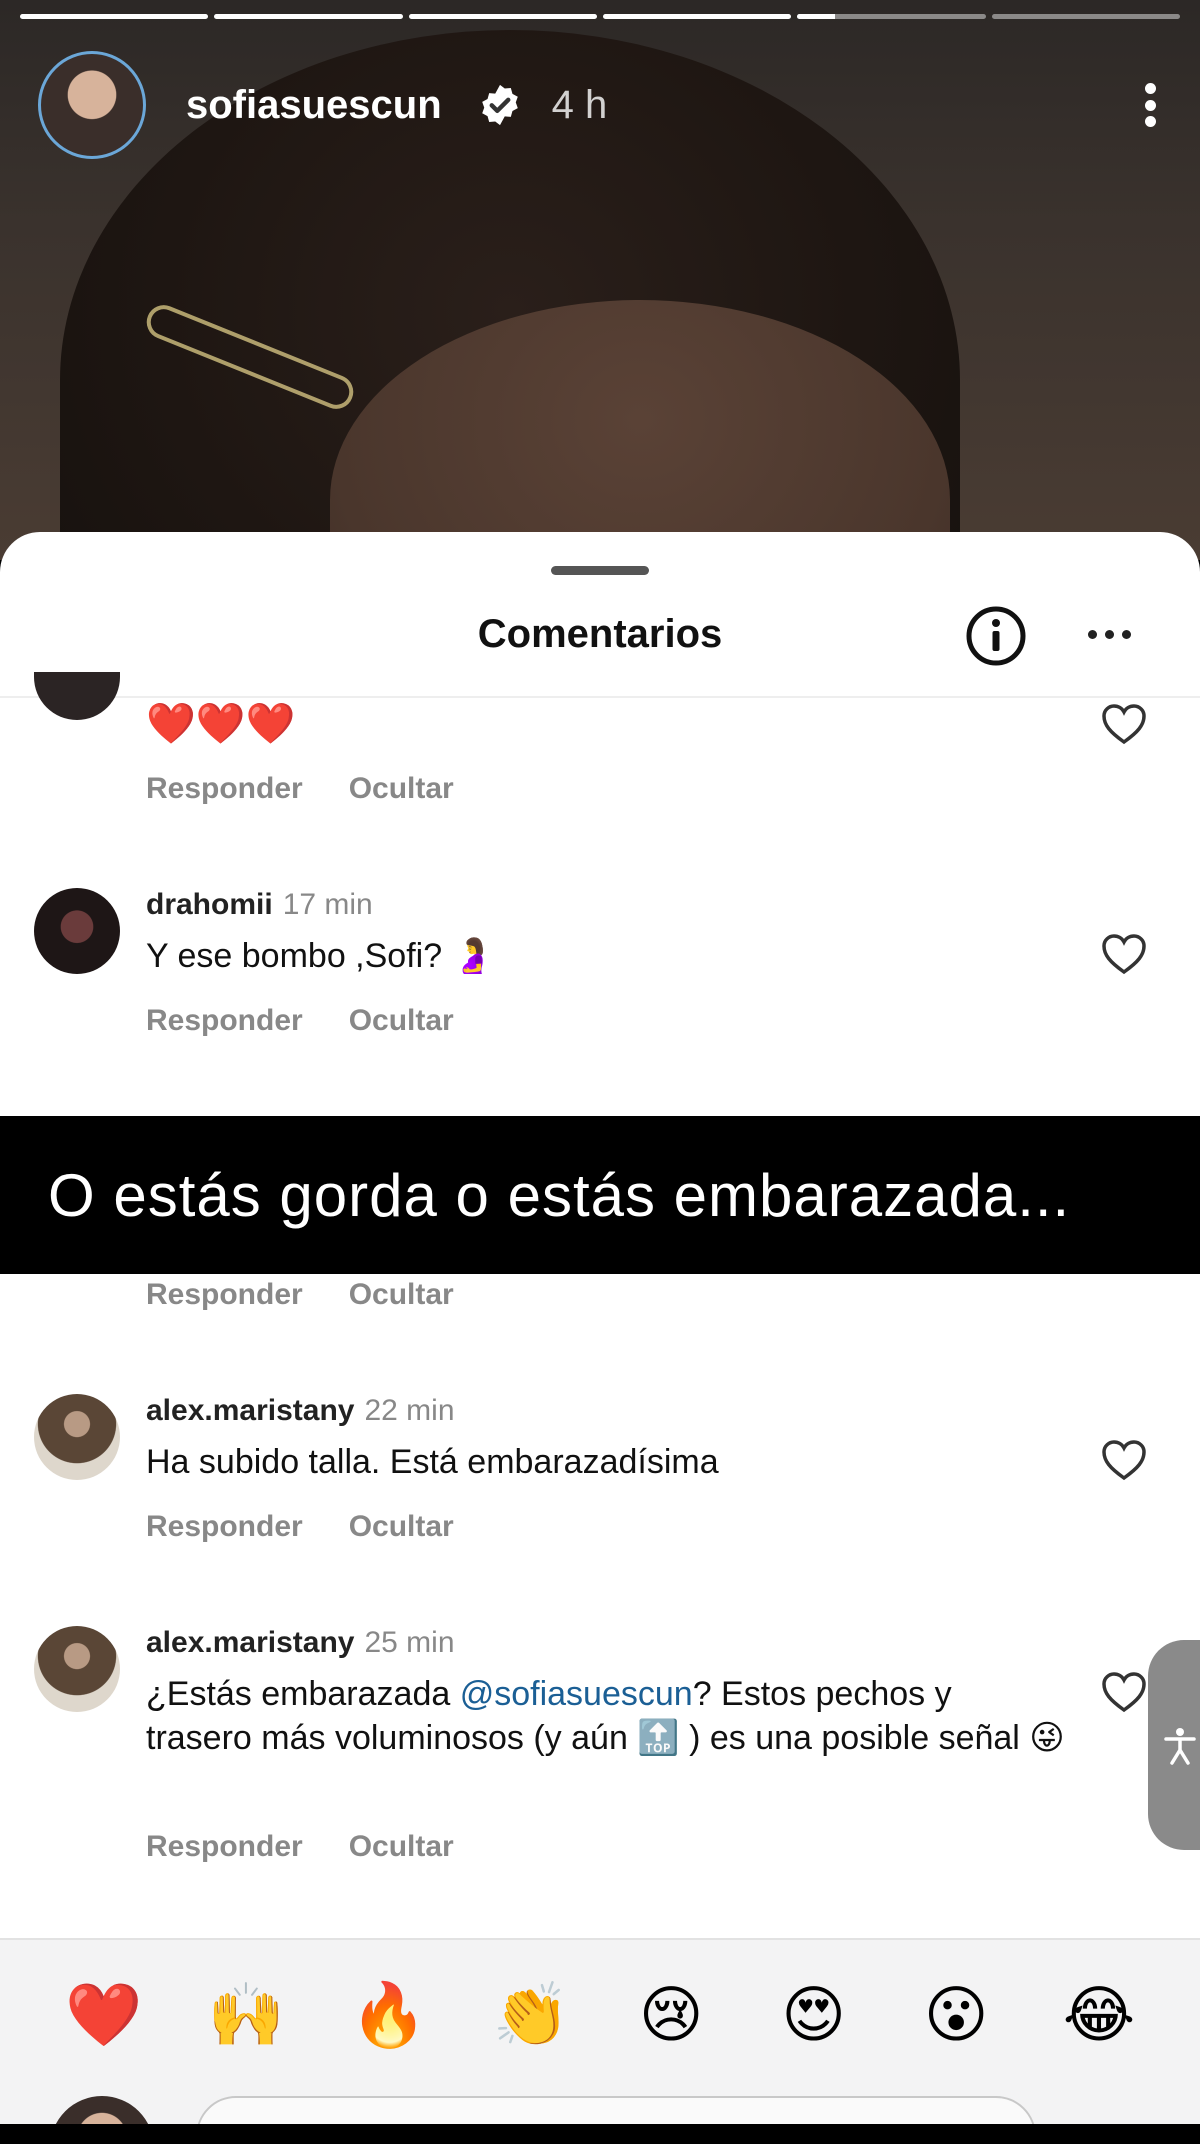  Describe the element at coordinates (1180, 1746) in the screenshot. I see `accessibility-icon` at that location.